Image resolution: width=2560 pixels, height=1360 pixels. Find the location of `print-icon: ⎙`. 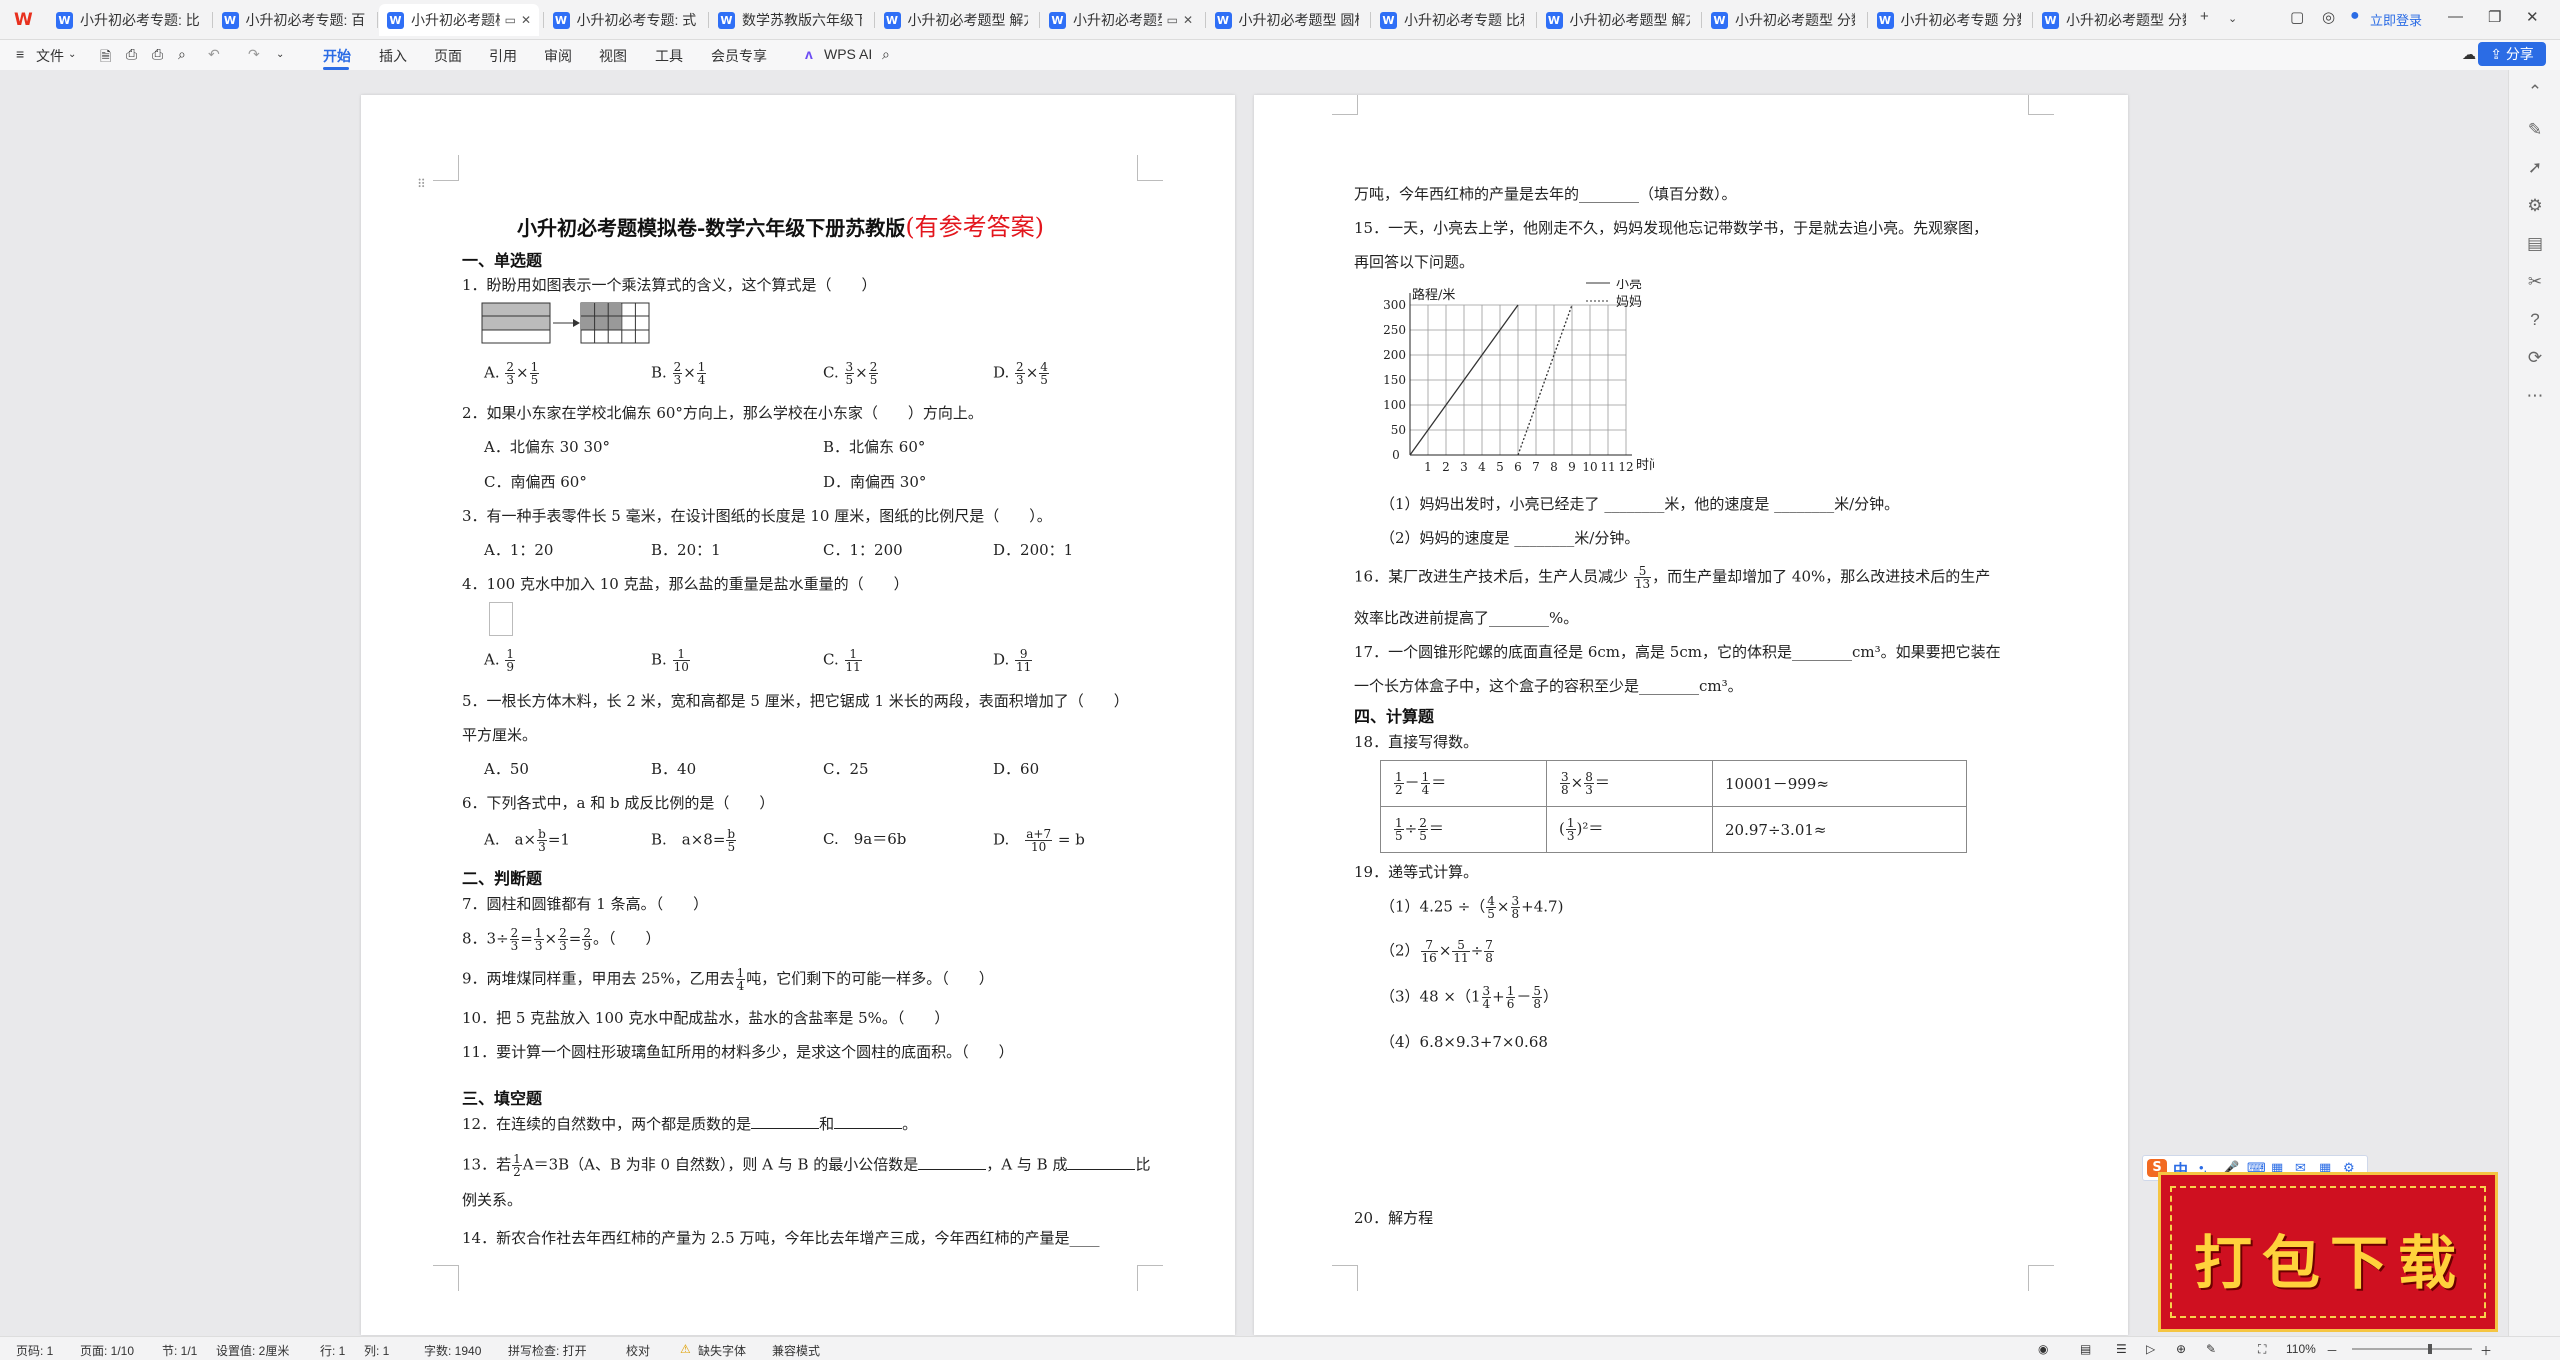

print-icon: ⎙ is located at coordinates (157, 54).